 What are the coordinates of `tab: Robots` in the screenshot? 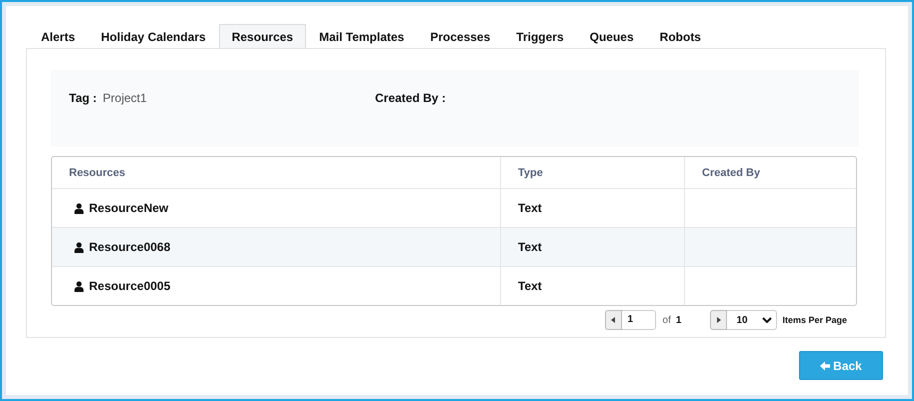 It's located at (680, 36).